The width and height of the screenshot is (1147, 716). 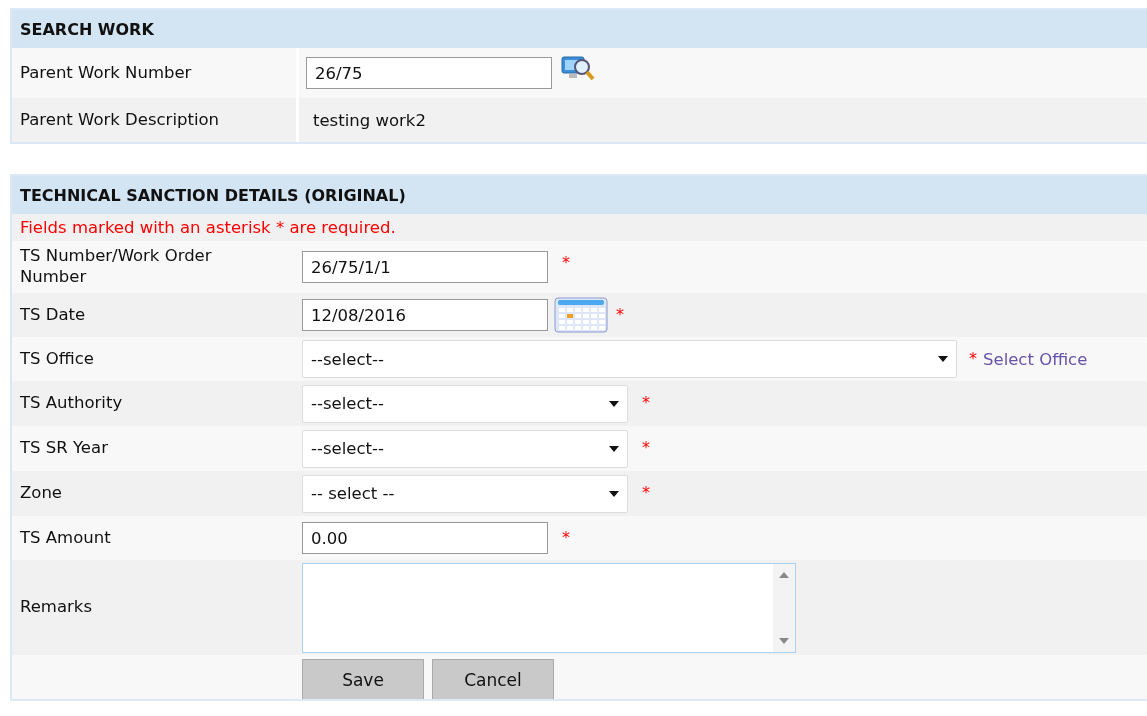 I want to click on select-office-link: Select Office, so click(x=1035, y=359).